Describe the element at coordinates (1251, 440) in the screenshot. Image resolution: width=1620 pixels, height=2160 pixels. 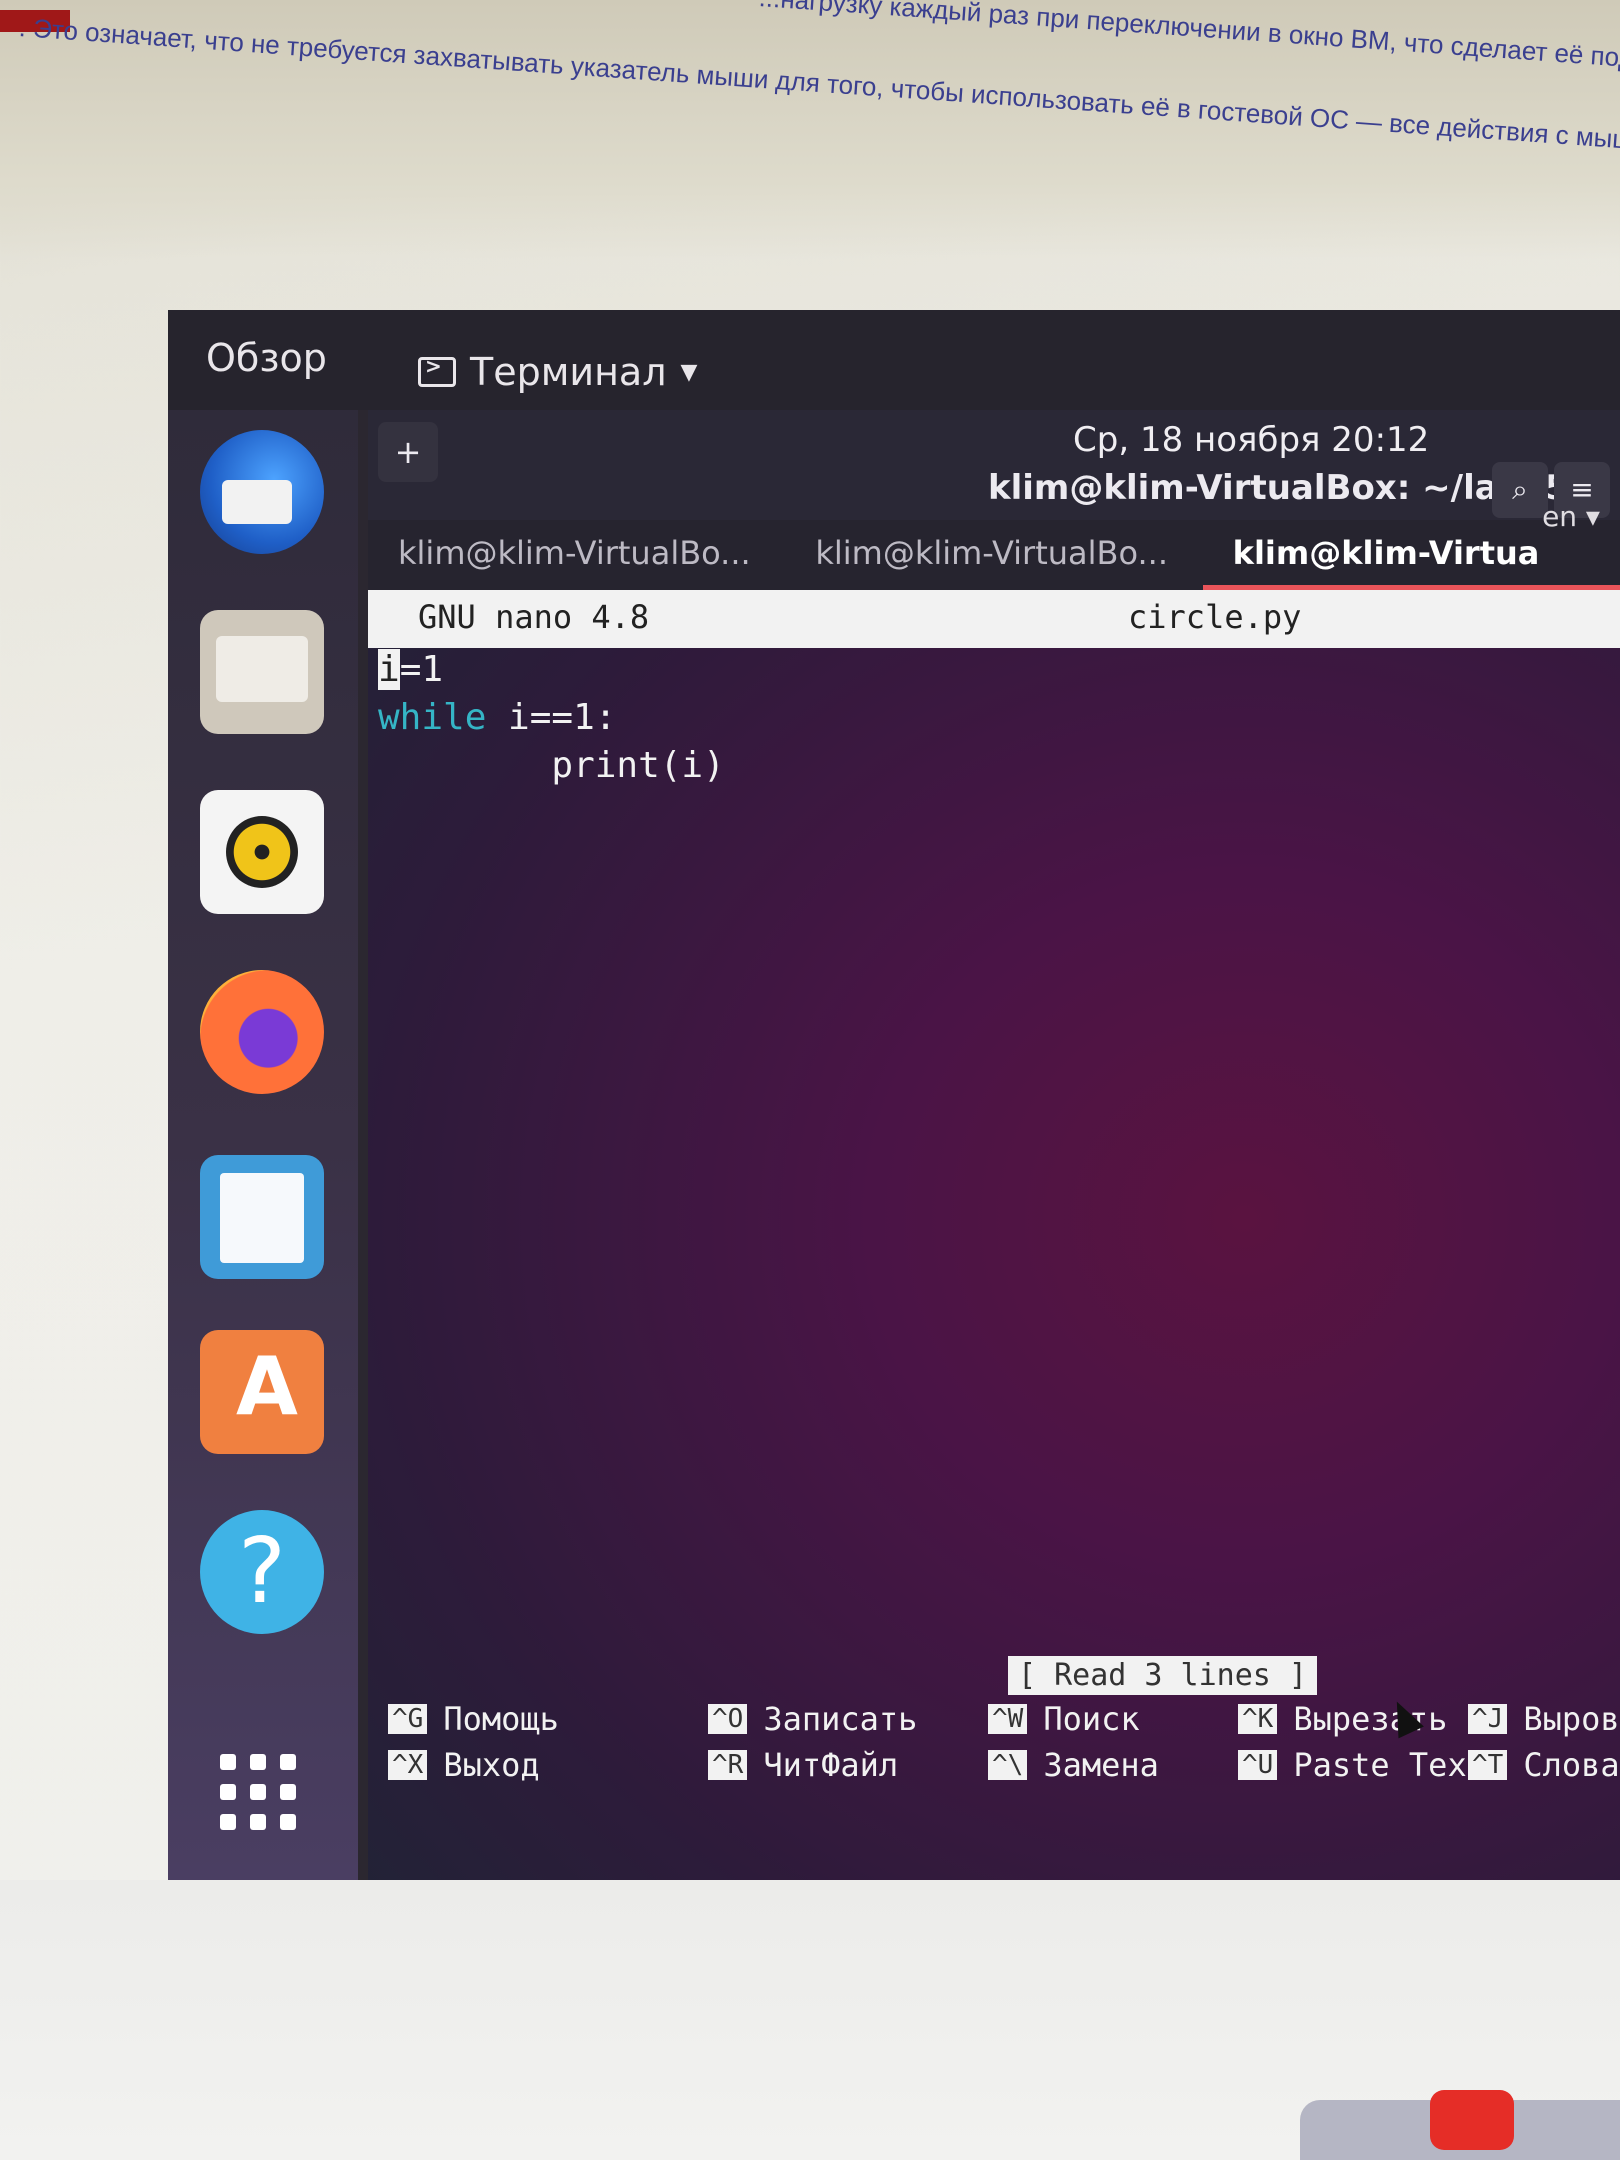
I see `clock: Ср, 18 ноября 20:12` at that location.